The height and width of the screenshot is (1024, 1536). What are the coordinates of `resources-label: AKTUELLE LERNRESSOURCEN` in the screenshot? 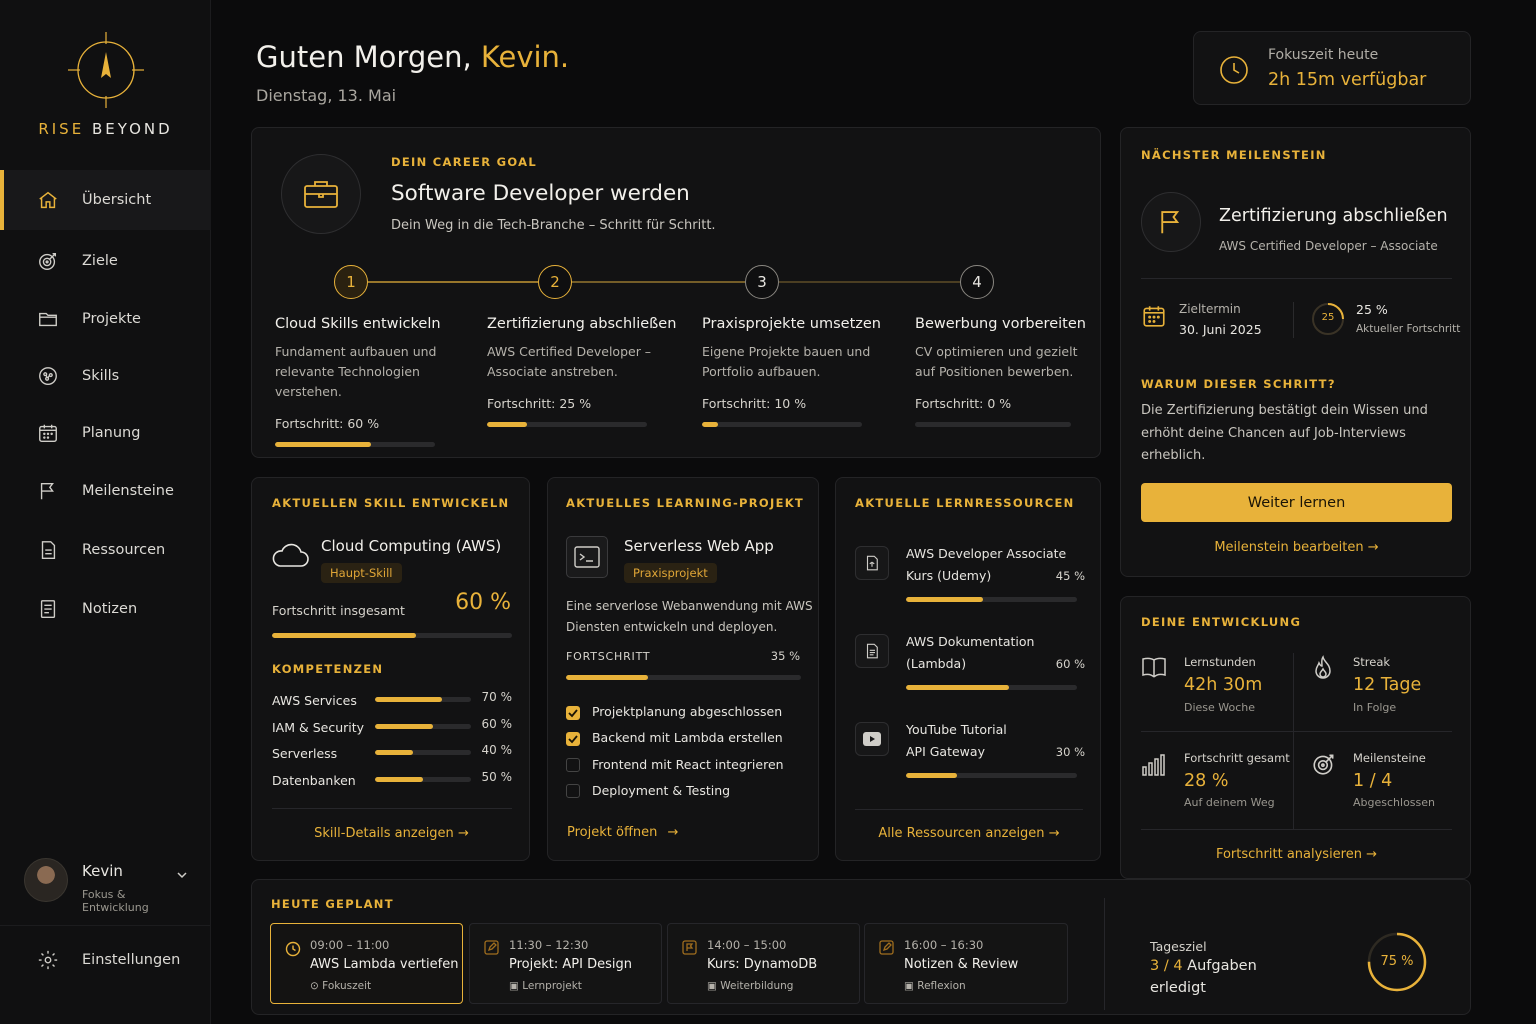 It's located at (965, 503).